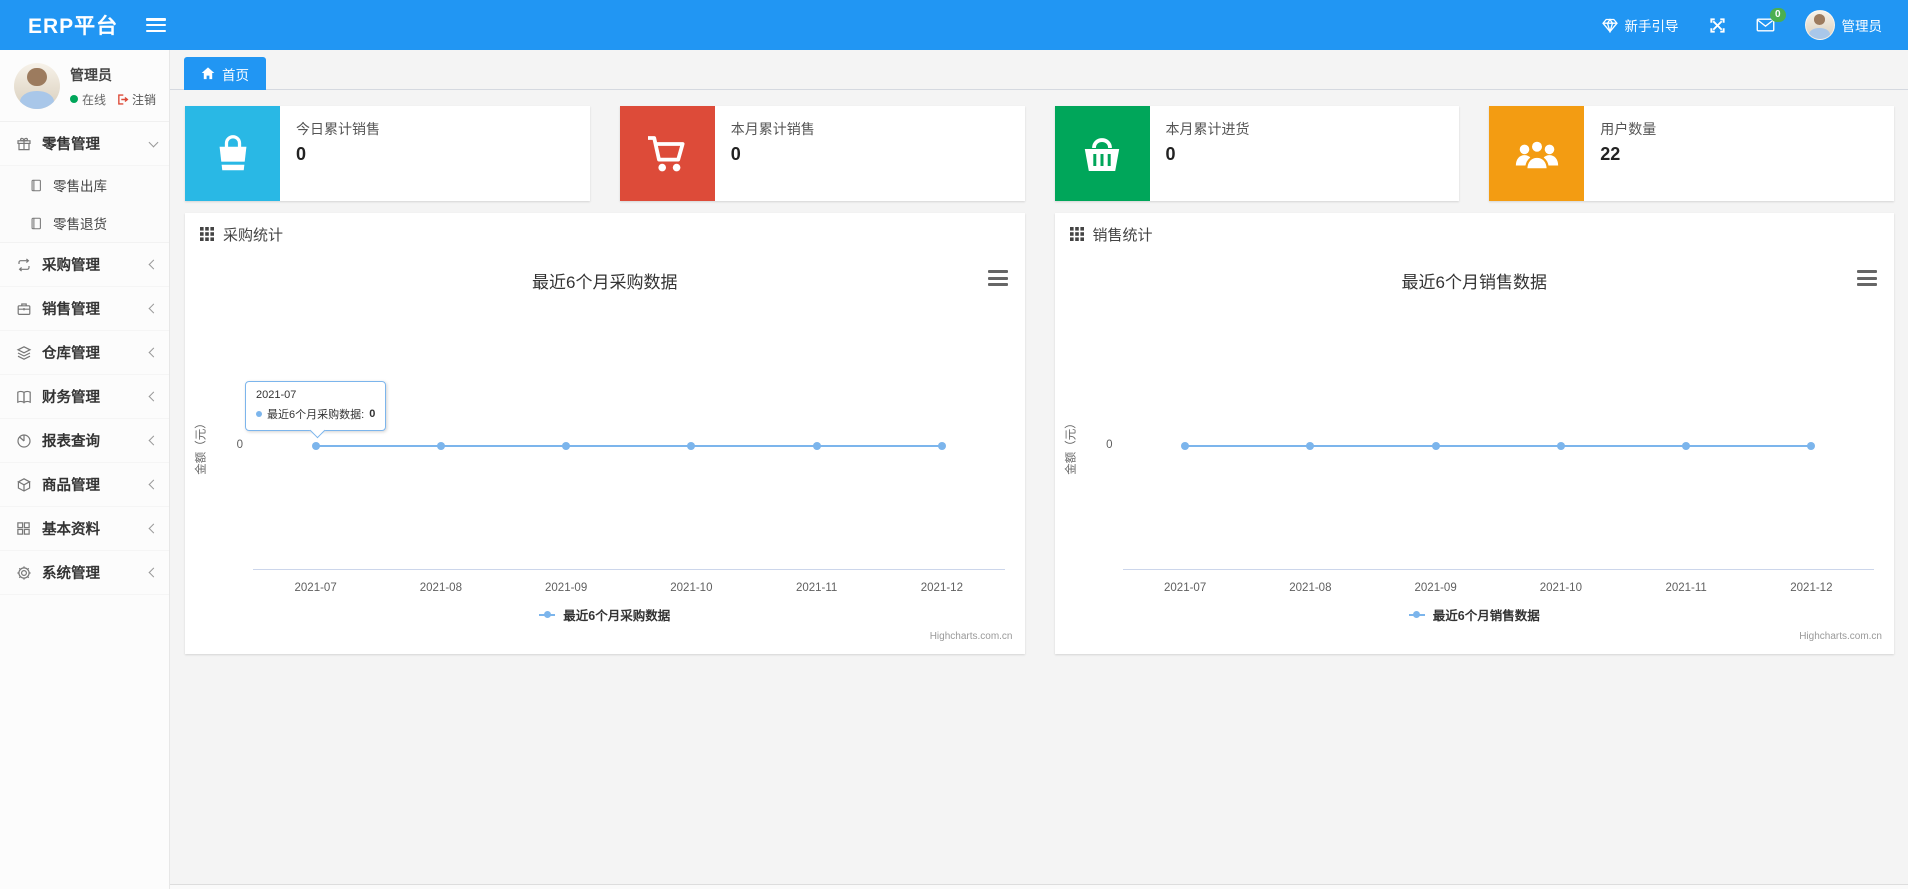 Image resolution: width=1908 pixels, height=889 pixels. What do you see at coordinates (84, 265) in the screenshot?
I see `sidebar-item-purchase: 采购管理` at bounding box center [84, 265].